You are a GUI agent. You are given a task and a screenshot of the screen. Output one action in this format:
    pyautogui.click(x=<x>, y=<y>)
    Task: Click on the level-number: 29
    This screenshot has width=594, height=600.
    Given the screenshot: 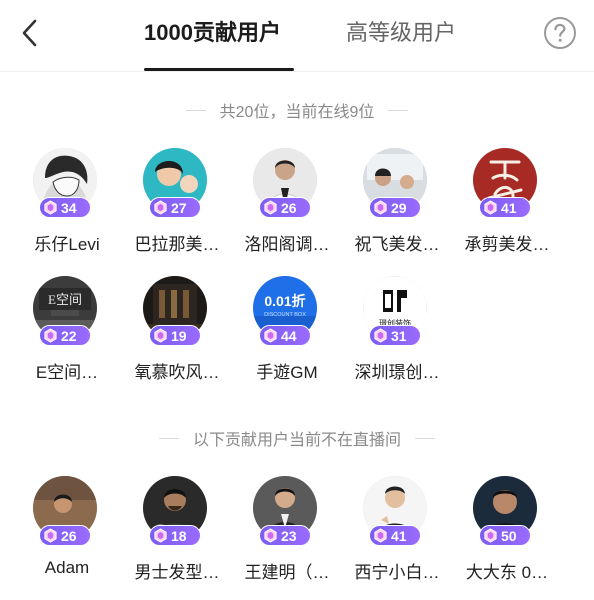 What is the action you would take?
    pyautogui.click(x=399, y=207)
    